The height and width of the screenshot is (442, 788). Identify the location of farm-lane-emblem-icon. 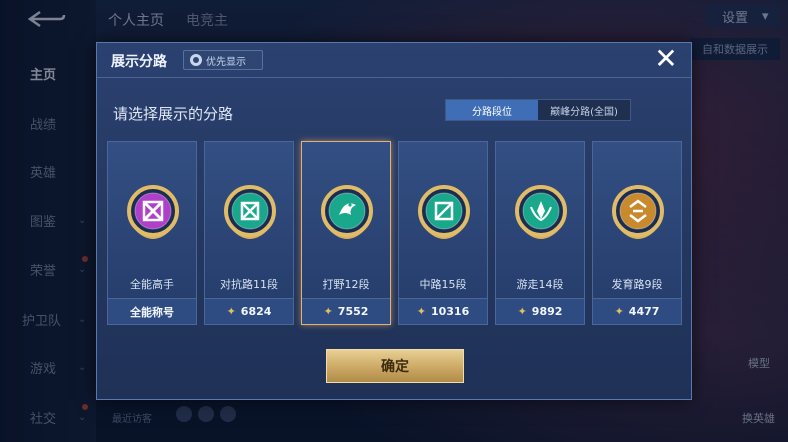
(638, 212).